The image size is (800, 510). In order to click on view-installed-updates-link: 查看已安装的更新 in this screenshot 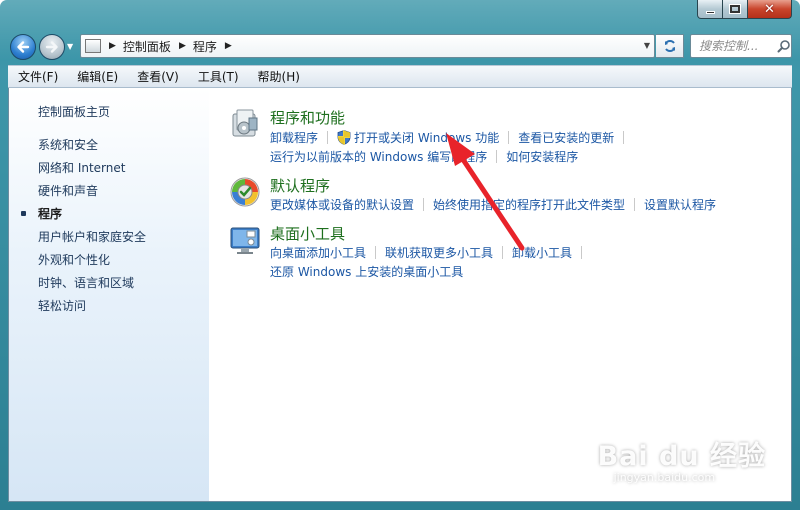, I will do `click(566, 137)`.